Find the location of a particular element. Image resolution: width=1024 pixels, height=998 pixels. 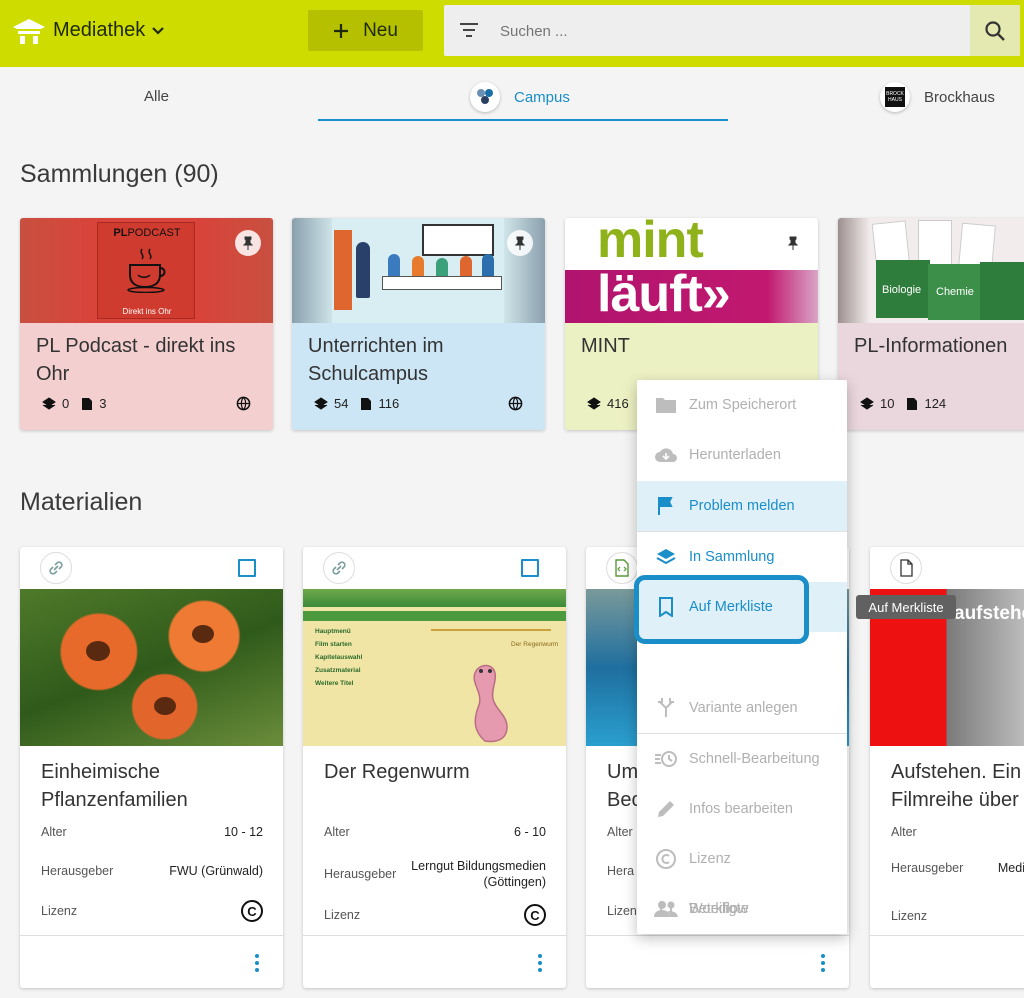

material-title: Der Regenwurm is located at coordinates (397, 772).